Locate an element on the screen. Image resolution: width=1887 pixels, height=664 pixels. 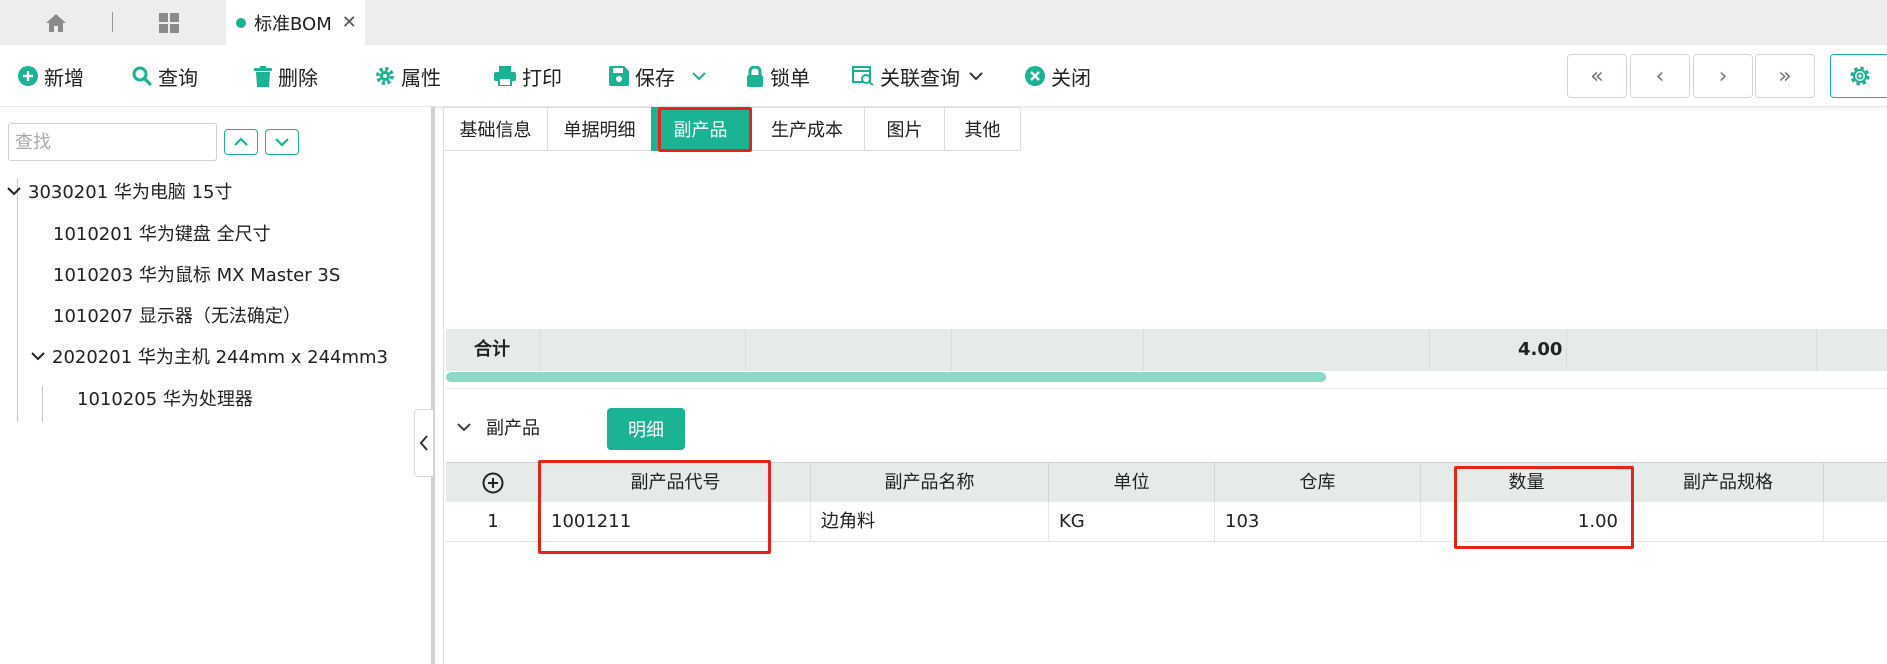
find-next-button is located at coordinates (282, 142).